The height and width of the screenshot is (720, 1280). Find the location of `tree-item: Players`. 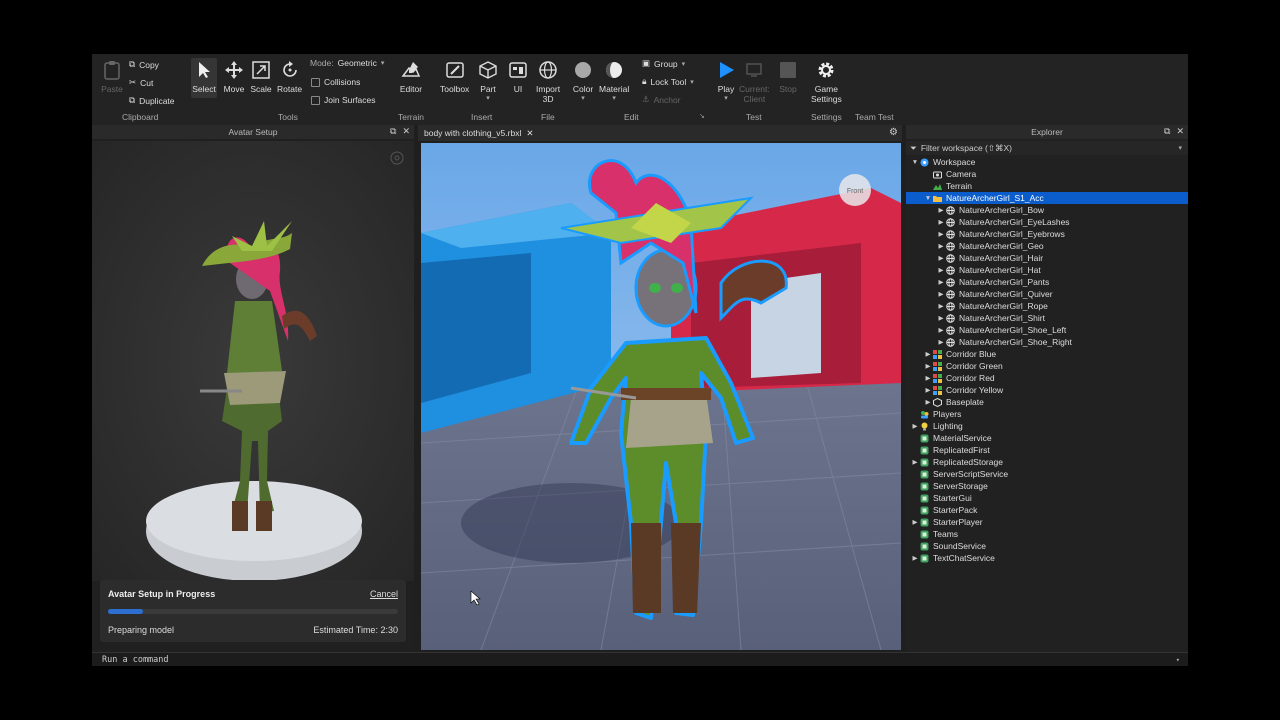

tree-item: Players is located at coordinates (1047, 414).